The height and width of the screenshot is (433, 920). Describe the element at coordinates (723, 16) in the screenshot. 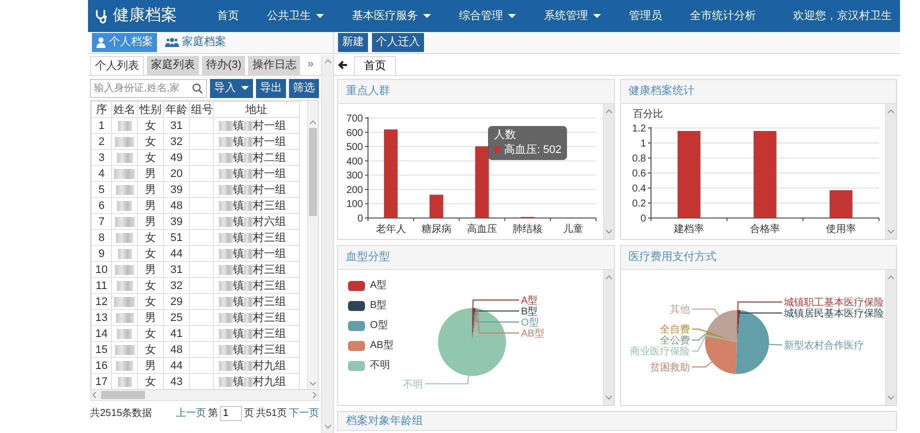

I see `nav-link: 全市统计分析` at that location.